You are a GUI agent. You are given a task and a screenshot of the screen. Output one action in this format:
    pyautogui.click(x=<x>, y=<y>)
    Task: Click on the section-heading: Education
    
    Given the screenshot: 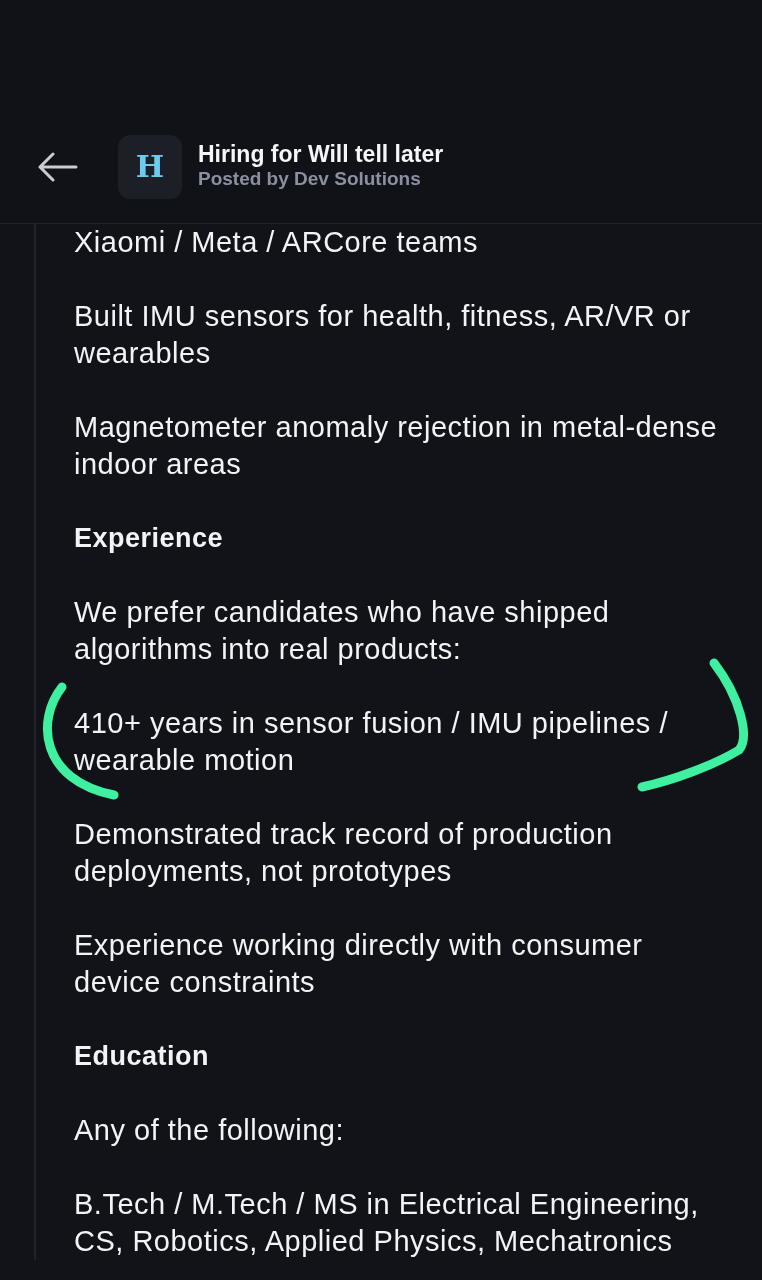 What is the action you would take?
    pyautogui.click(x=142, y=1056)
    